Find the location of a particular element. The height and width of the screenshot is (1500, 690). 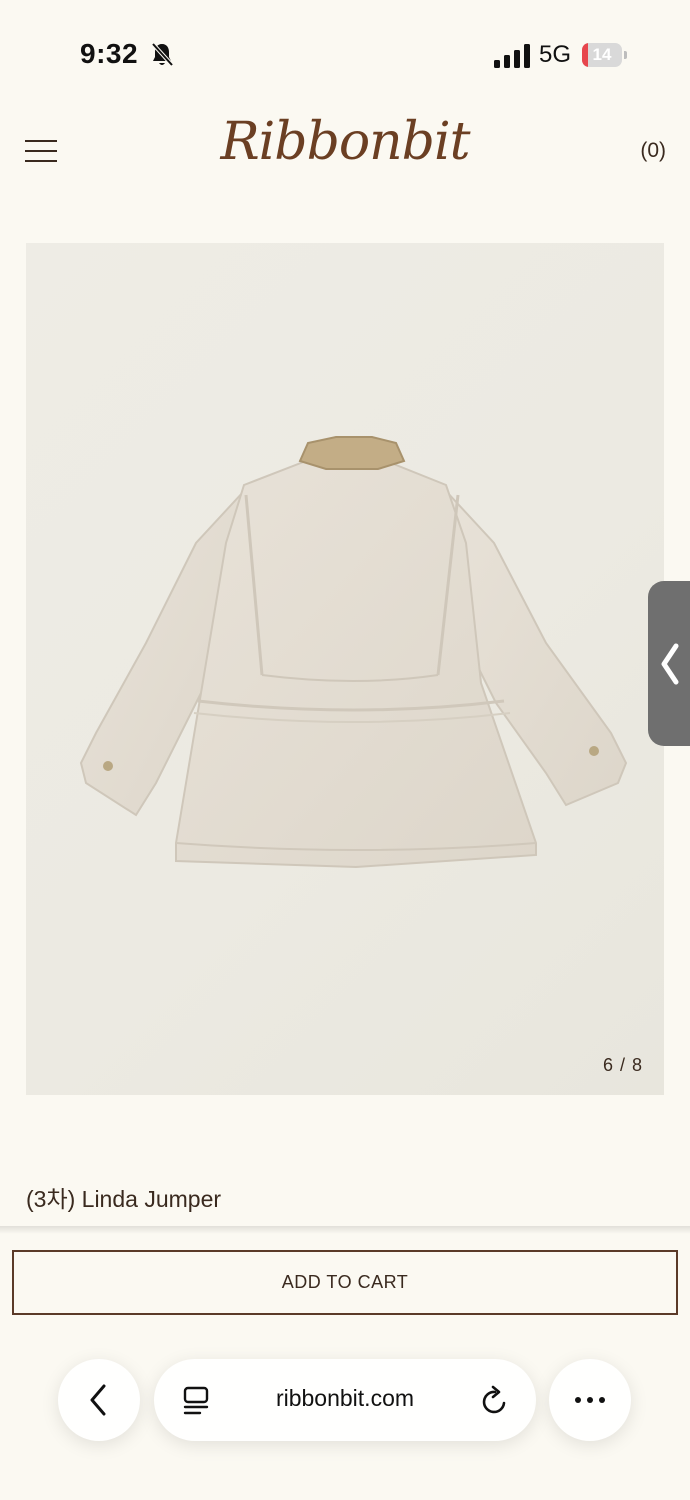

more-options-button is located at coordinates (590, 1400).